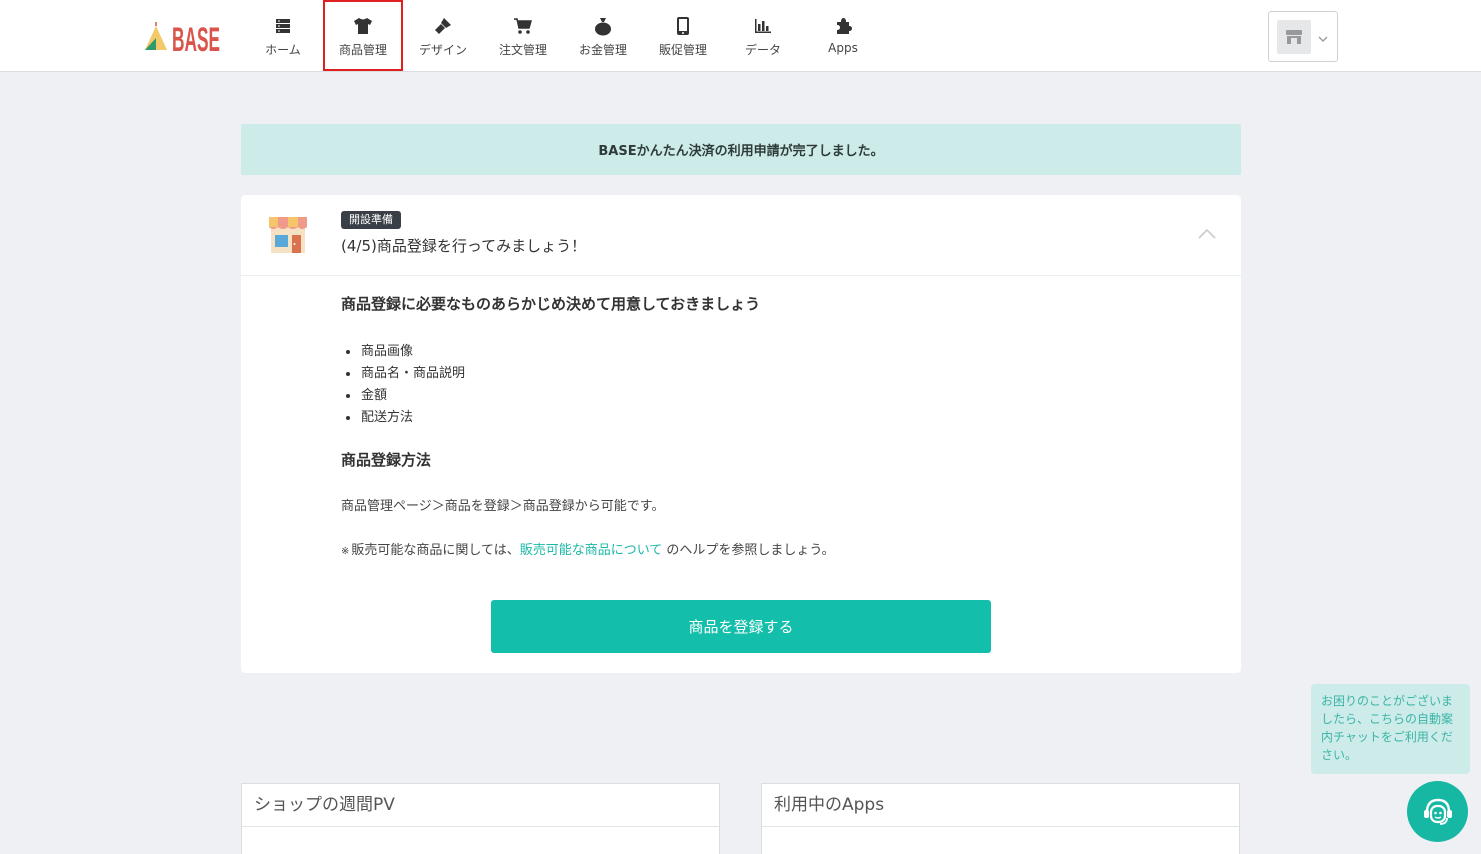  I want to click on base-logo: BASE, so click(183, 36).